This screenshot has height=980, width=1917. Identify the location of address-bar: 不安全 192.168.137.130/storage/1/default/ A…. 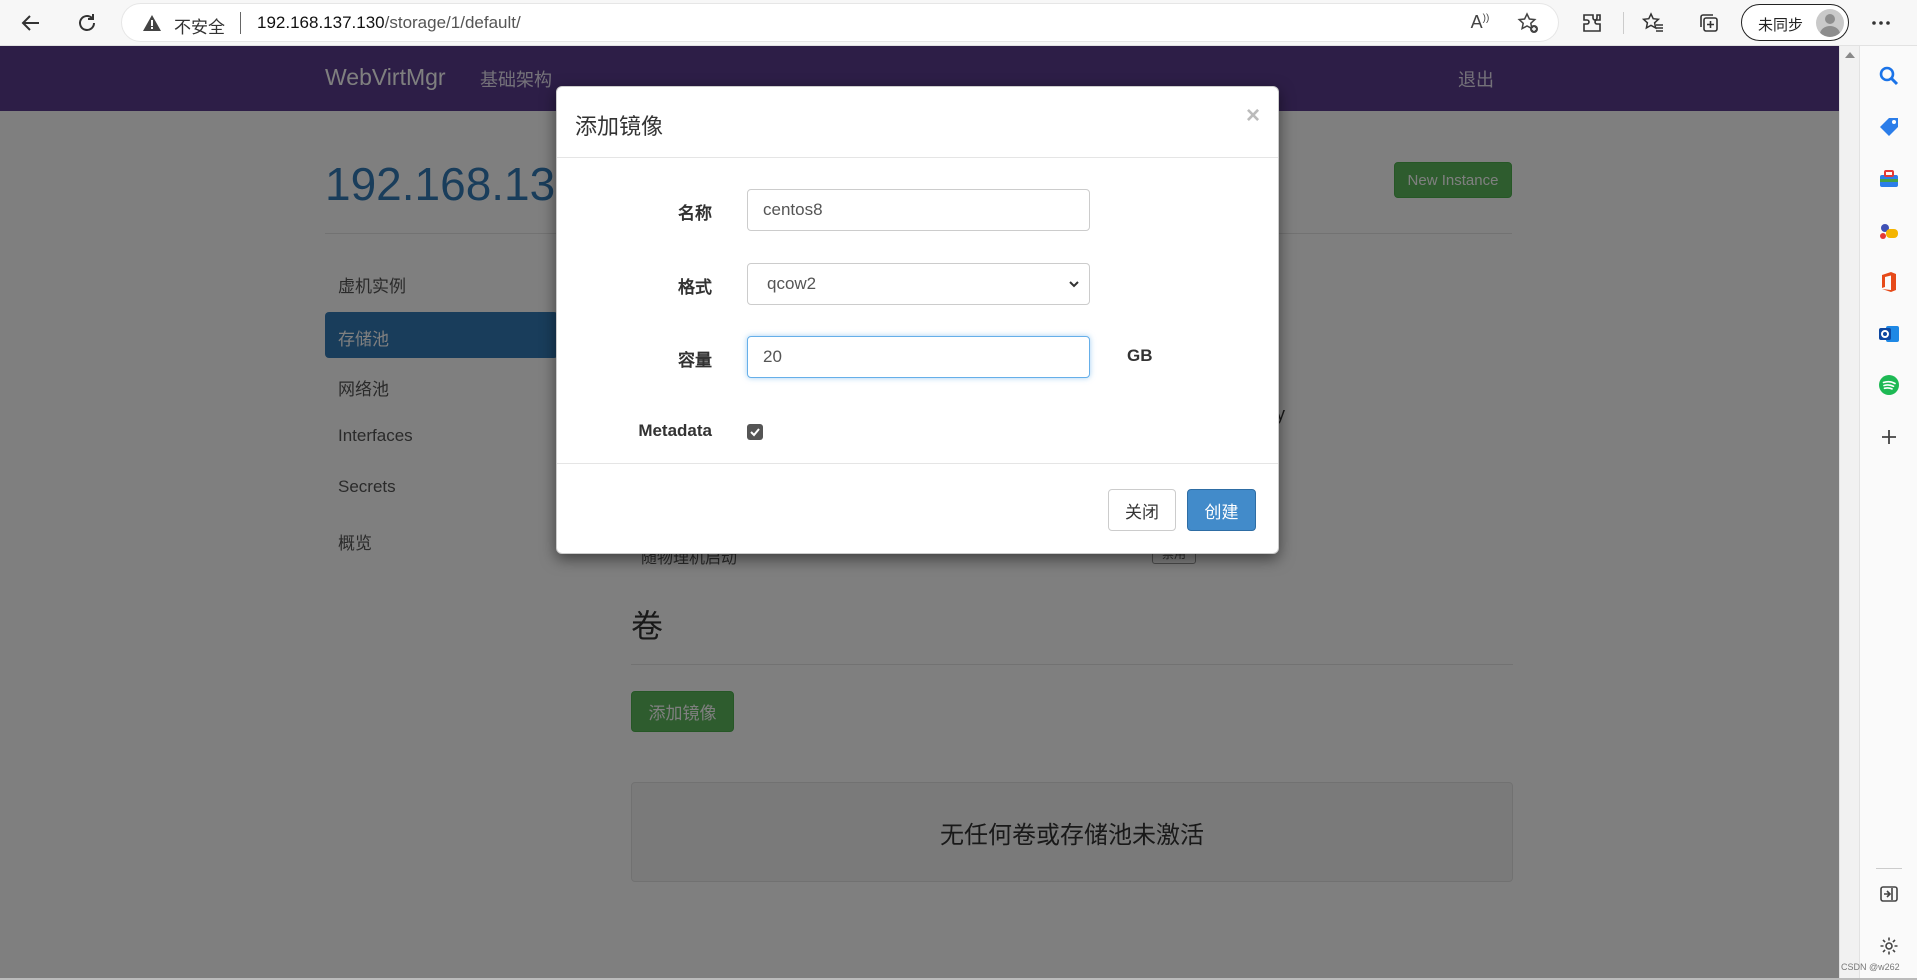
(840, 22).